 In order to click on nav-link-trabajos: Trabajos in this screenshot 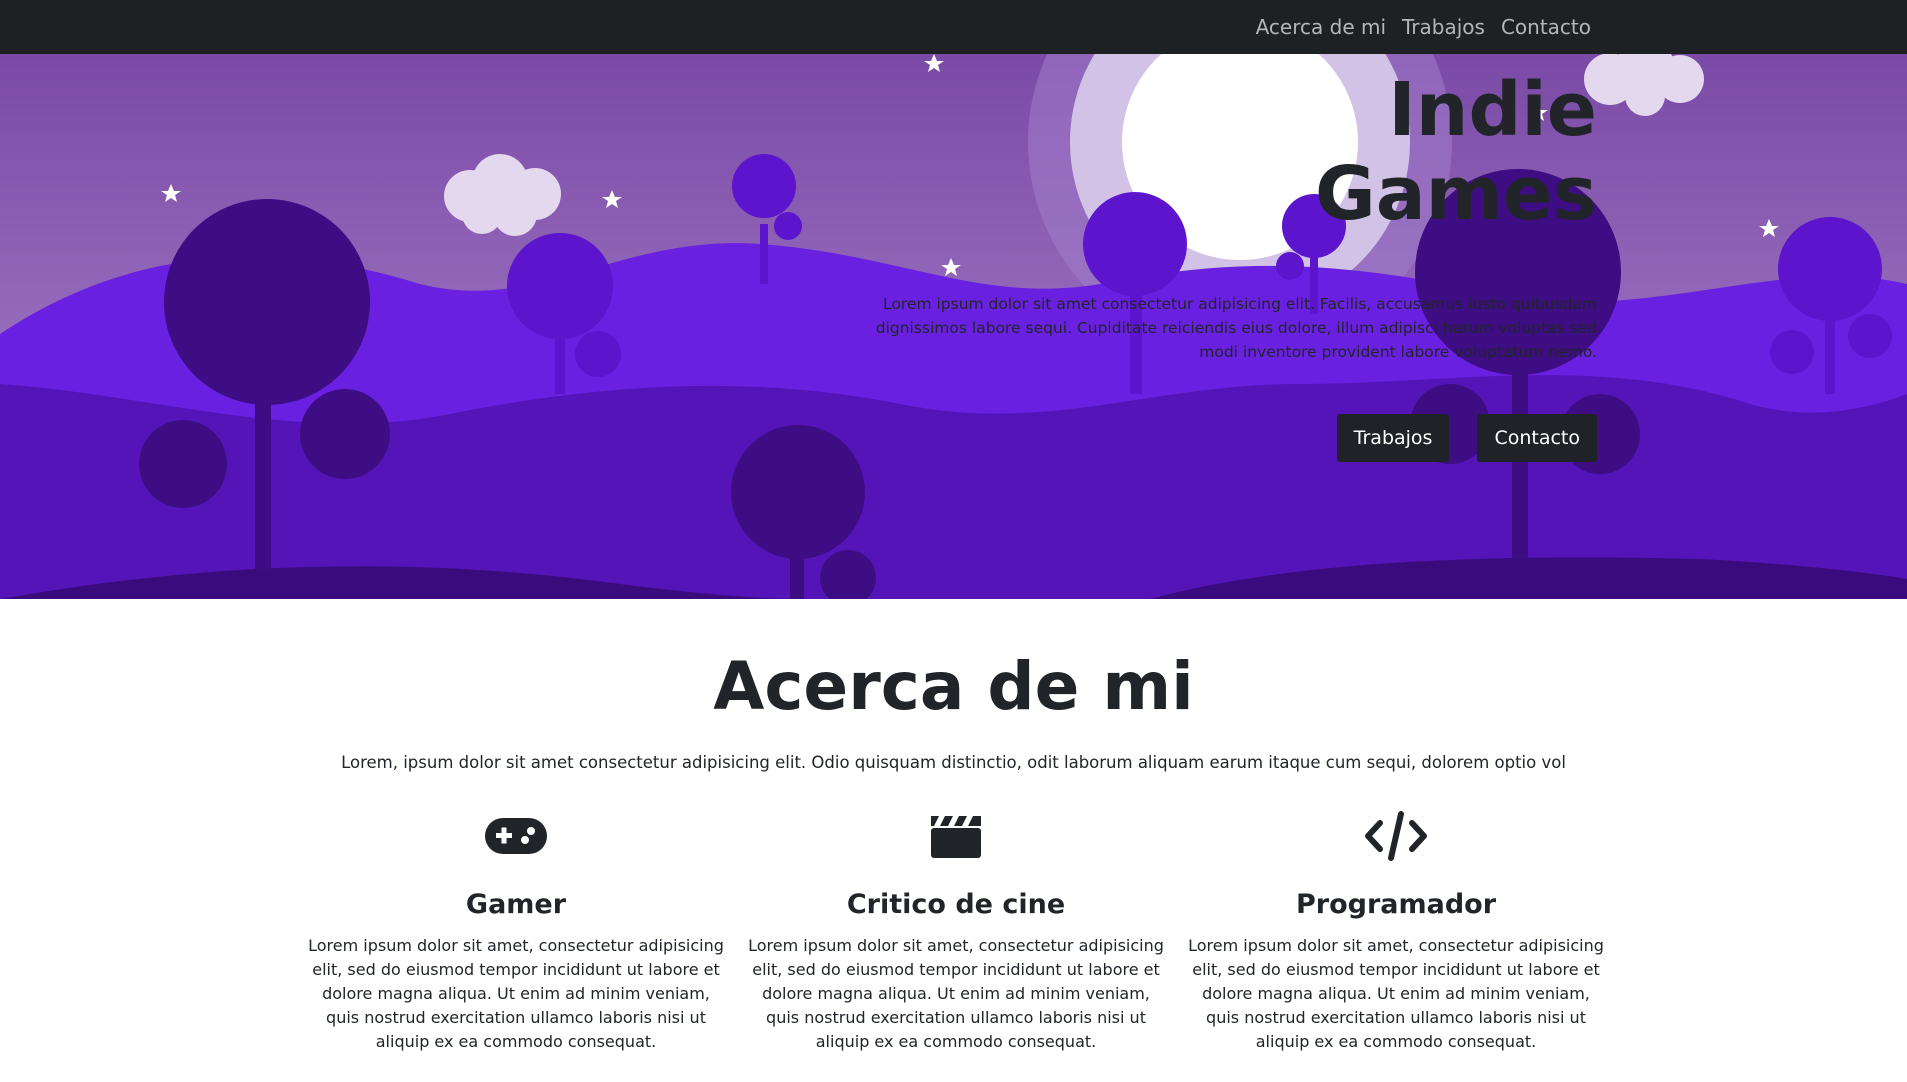, I will do `click(1443, 27)`.